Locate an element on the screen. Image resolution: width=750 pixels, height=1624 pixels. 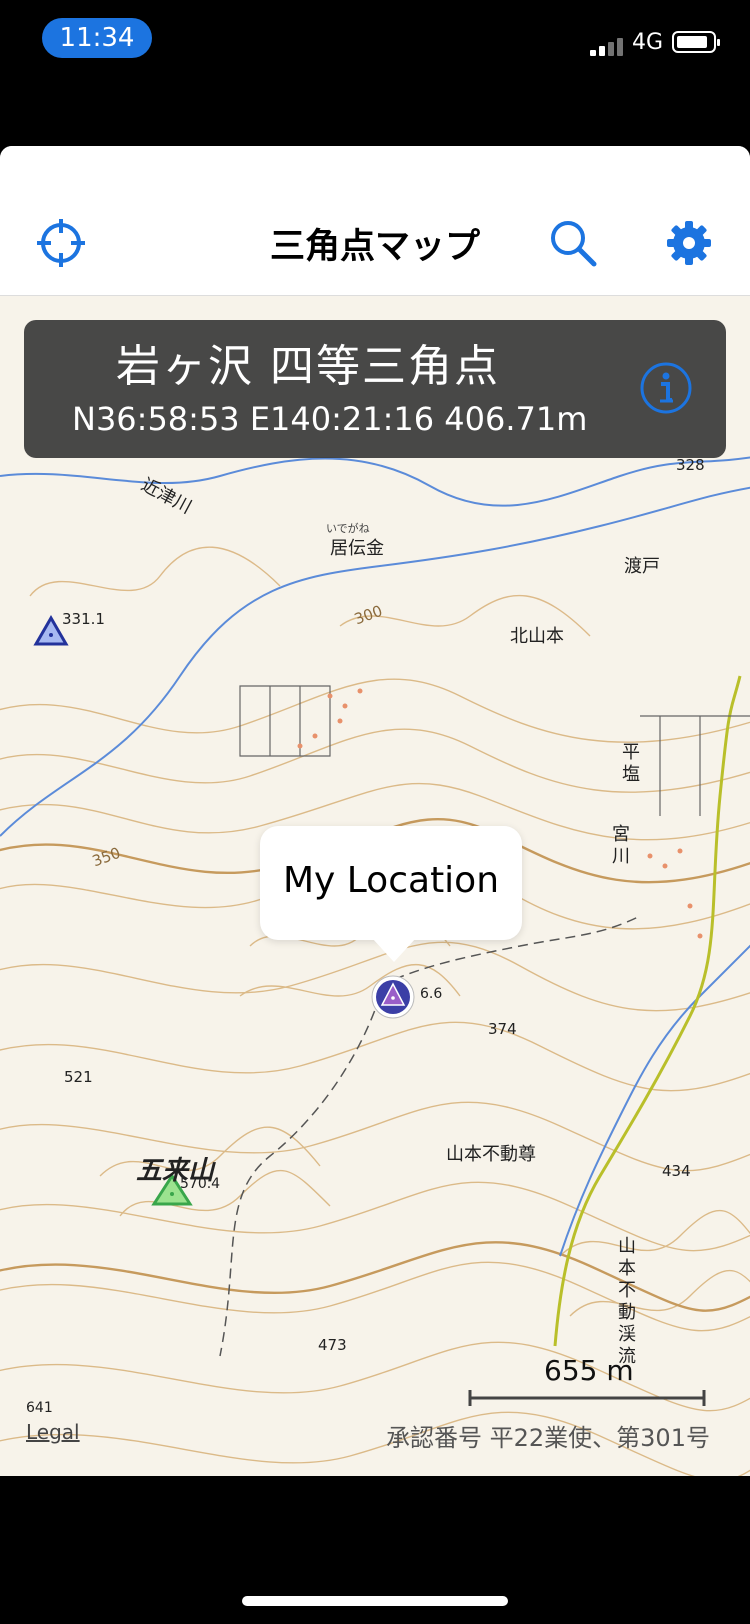
map-label-elev-641: 641 is located at coordinates (39, 1408).